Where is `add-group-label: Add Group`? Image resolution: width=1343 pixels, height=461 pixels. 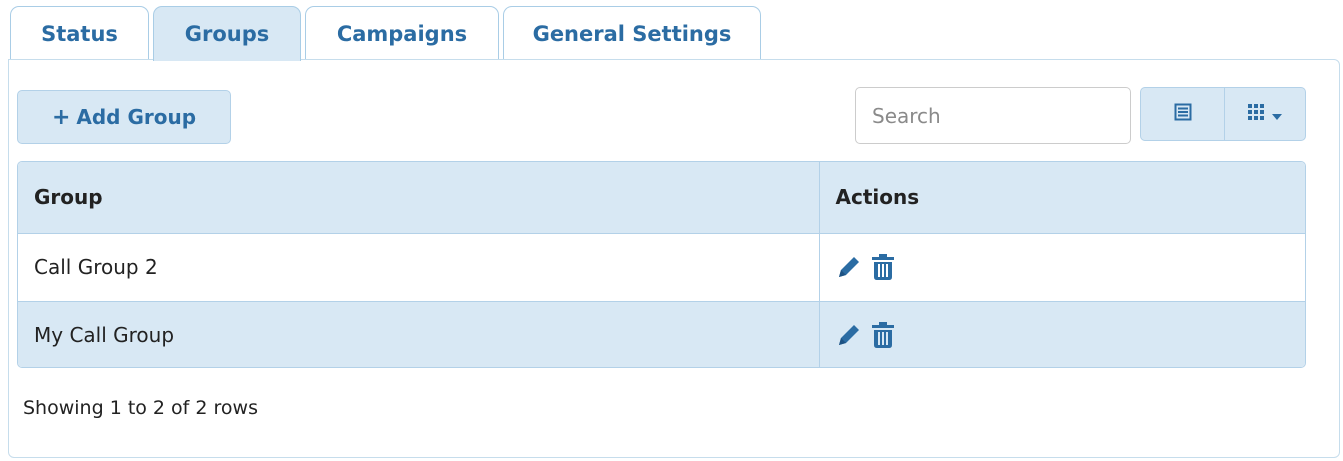
add-group-label: Add Group is located at coordinates (136, 117).